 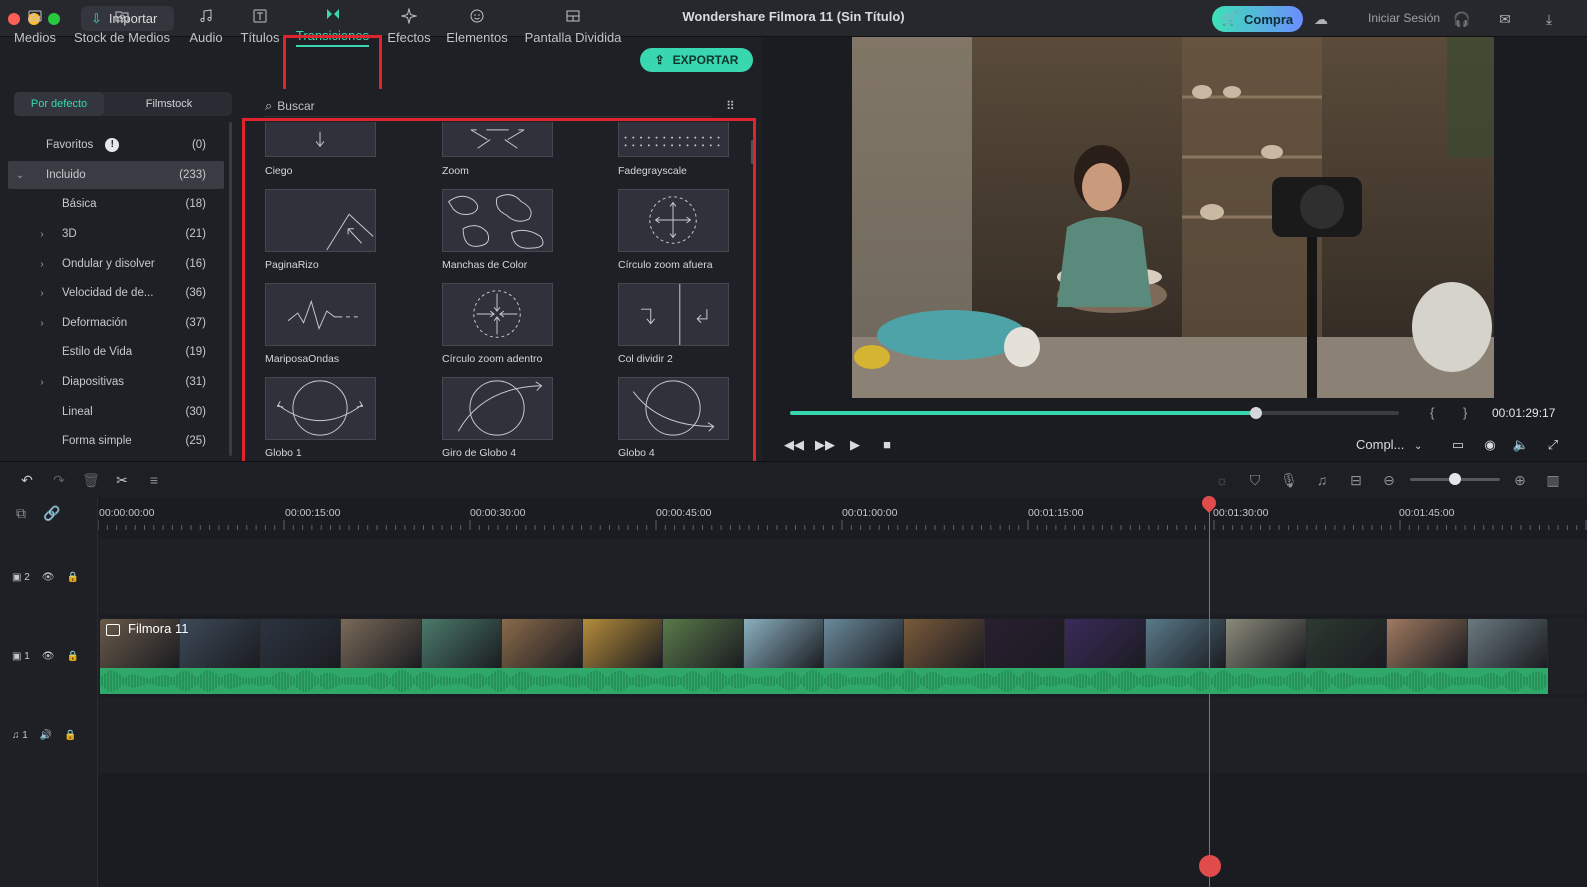 I want to click on speaker-icon: 🔊, so click(x=46, y=735).